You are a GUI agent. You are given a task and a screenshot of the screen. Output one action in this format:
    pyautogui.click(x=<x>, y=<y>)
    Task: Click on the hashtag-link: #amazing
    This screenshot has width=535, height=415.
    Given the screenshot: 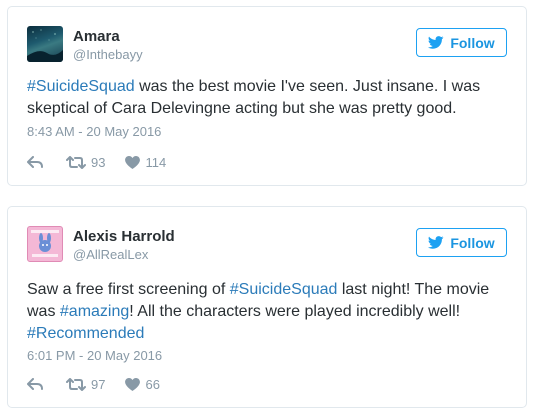 What is the action you would take?
    pyautogui.click(x=94, y=311)
    